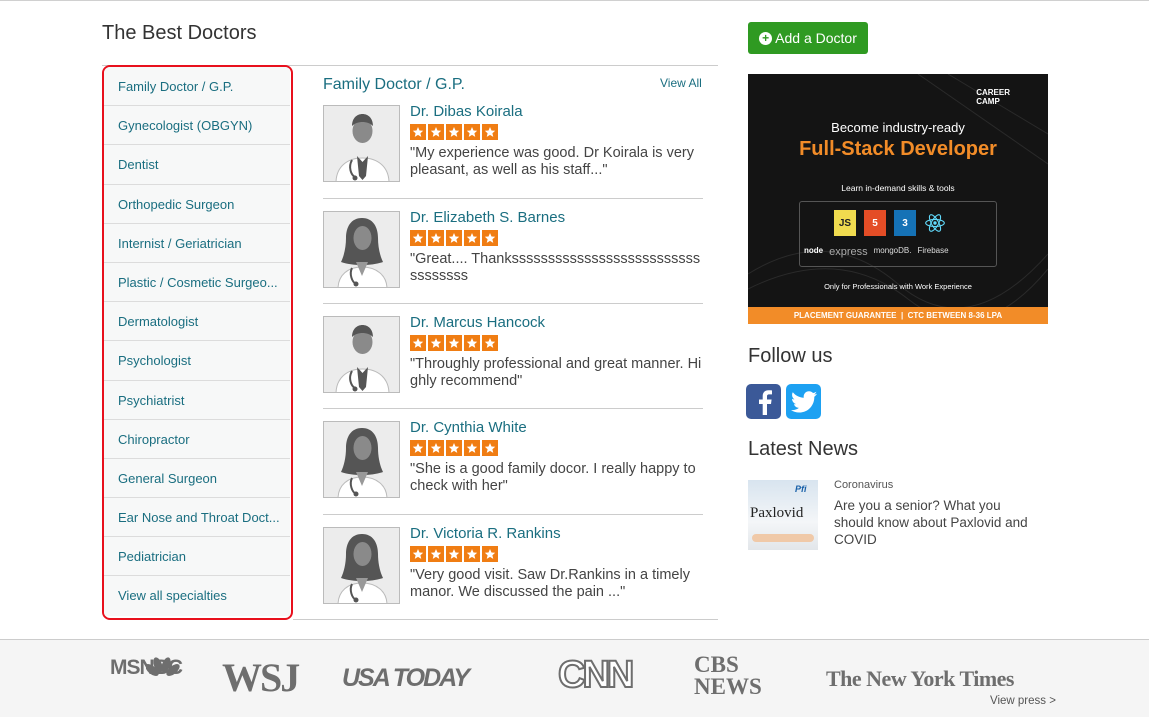  What do you see at coordinates (197, 557) in the screenshot?
I see `sidebar-item-12: Pediatrician` at bounding box center [197, 557].